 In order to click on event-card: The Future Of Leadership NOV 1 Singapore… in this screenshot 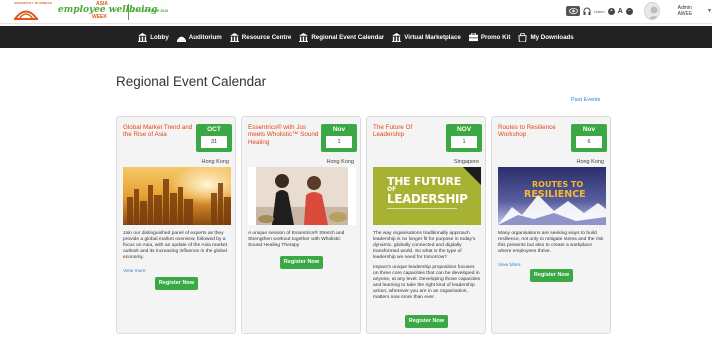, I will do `click(426, 225)`.